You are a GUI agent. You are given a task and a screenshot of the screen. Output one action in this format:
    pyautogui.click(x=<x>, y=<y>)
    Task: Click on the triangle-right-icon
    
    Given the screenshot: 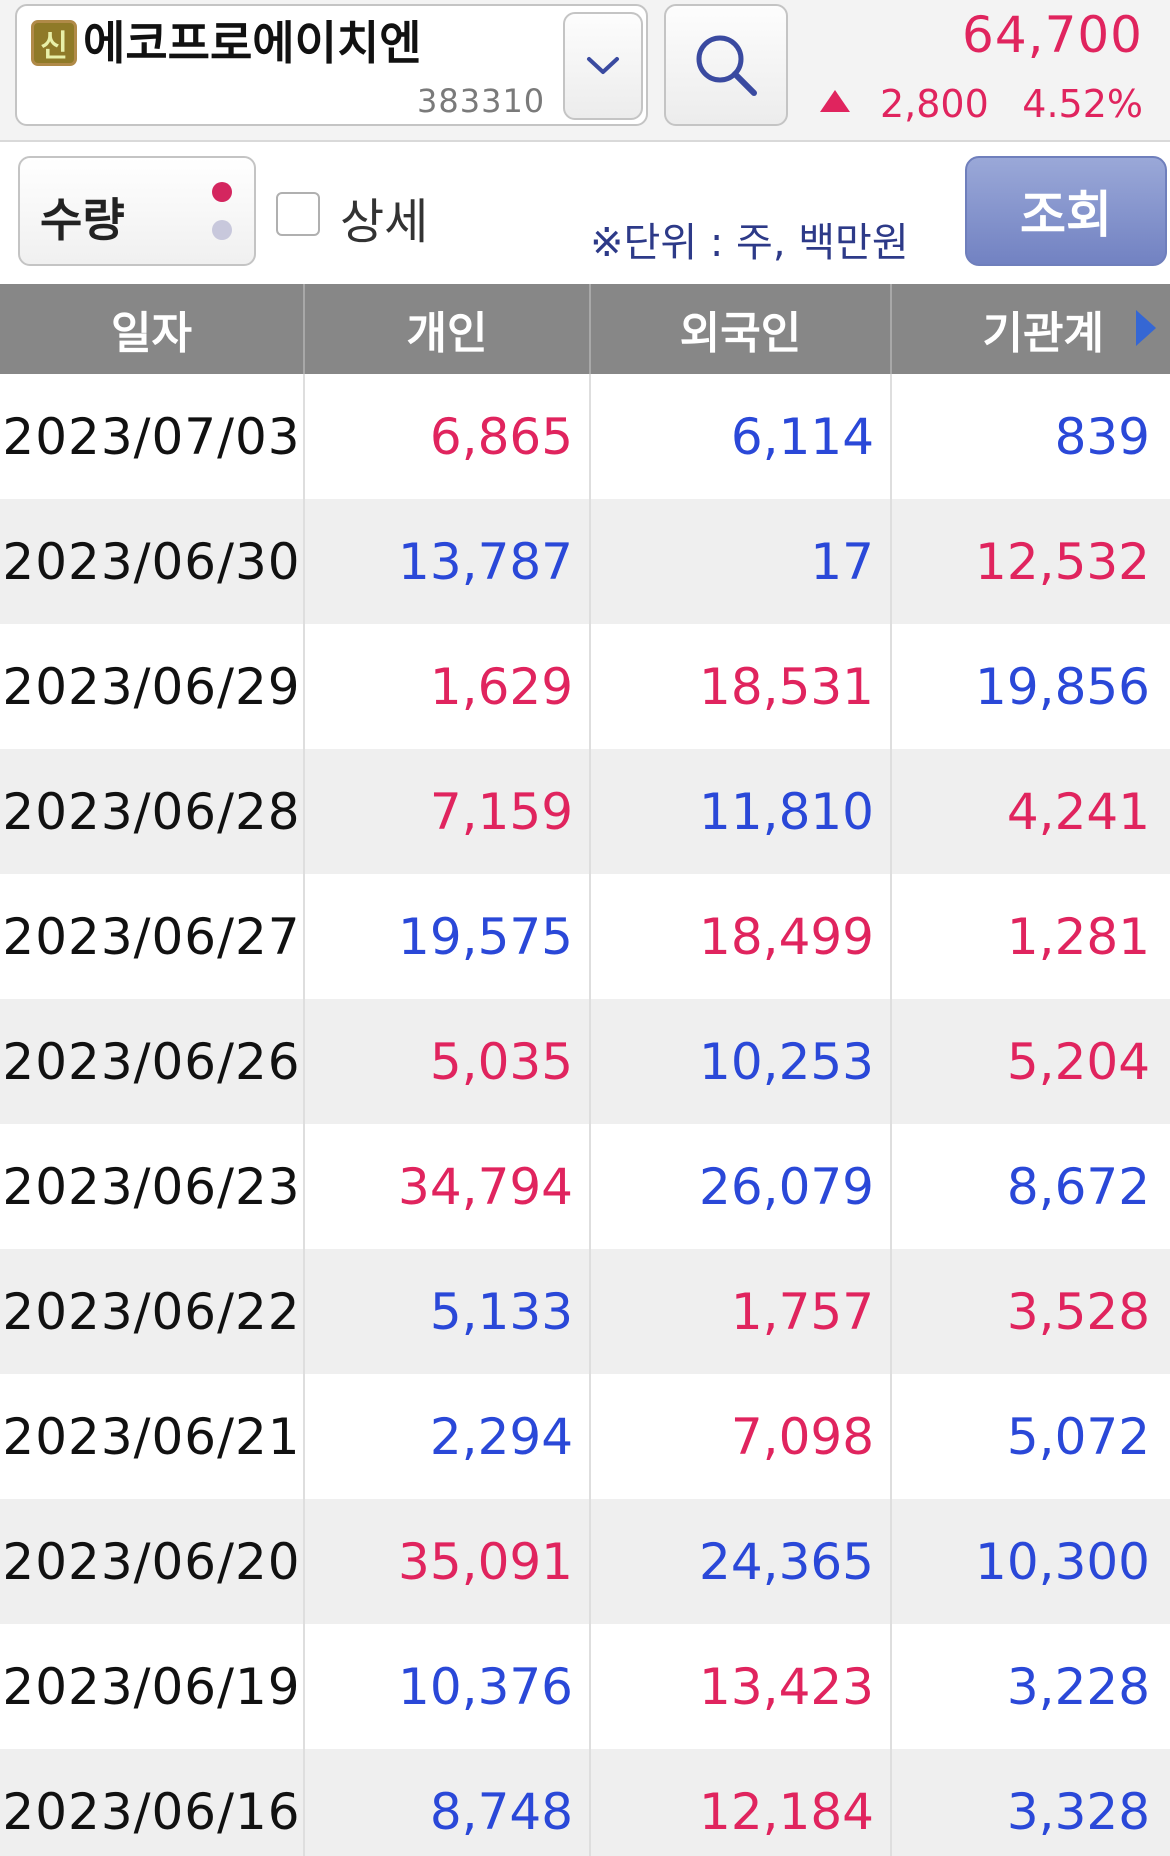 What is the action you would take?
    pyautogui.click(x=1146, y=328)
    